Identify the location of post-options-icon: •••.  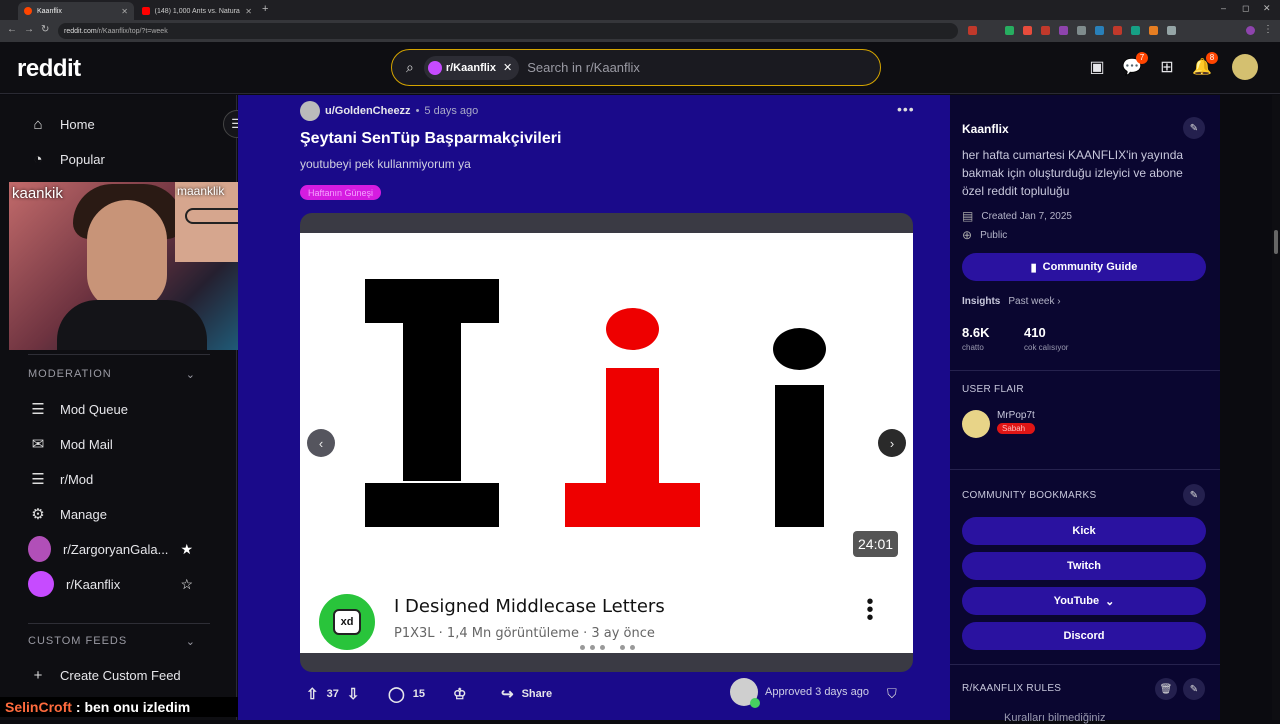
(906, 109).